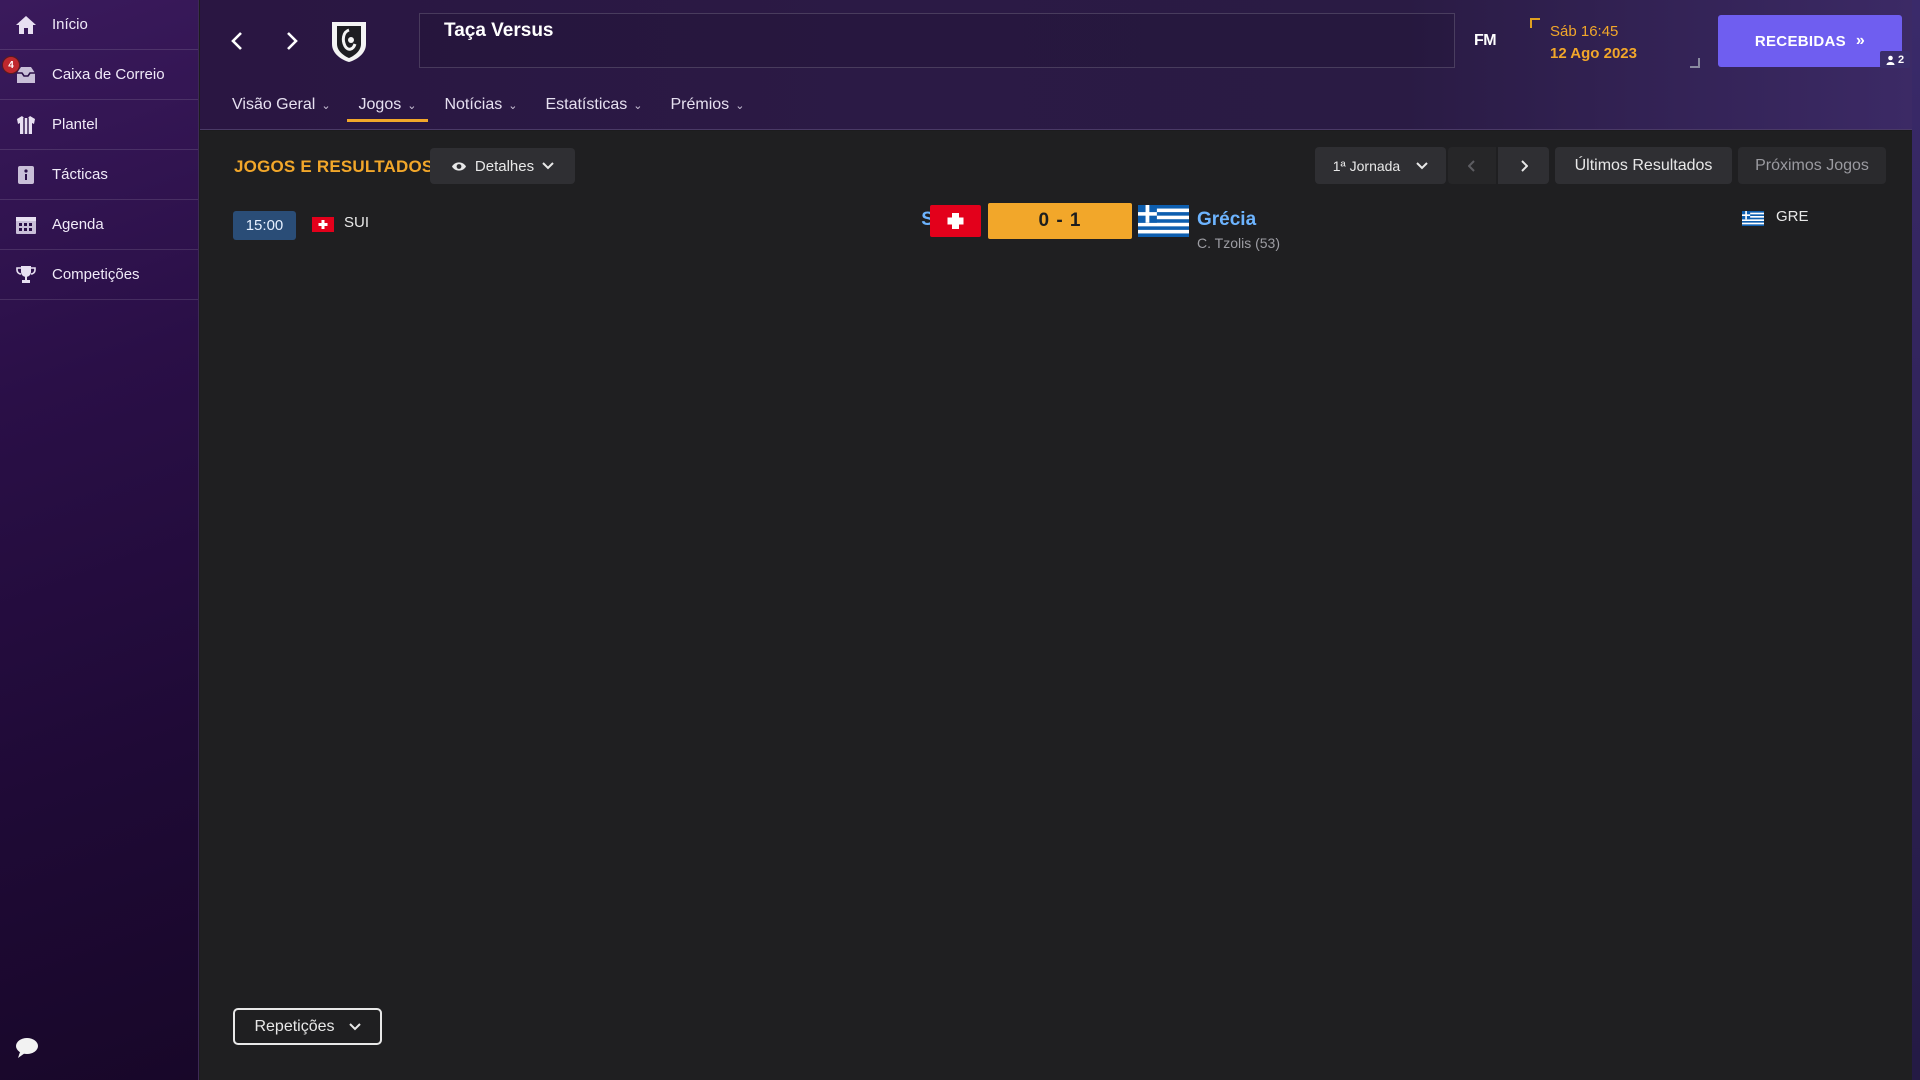 The image size is (1920, 1080). What do you see at coordinates (1584, 31) in the screenshot?
I see `game-time: Sáb 16:45` at bounding box center [1584, 31].